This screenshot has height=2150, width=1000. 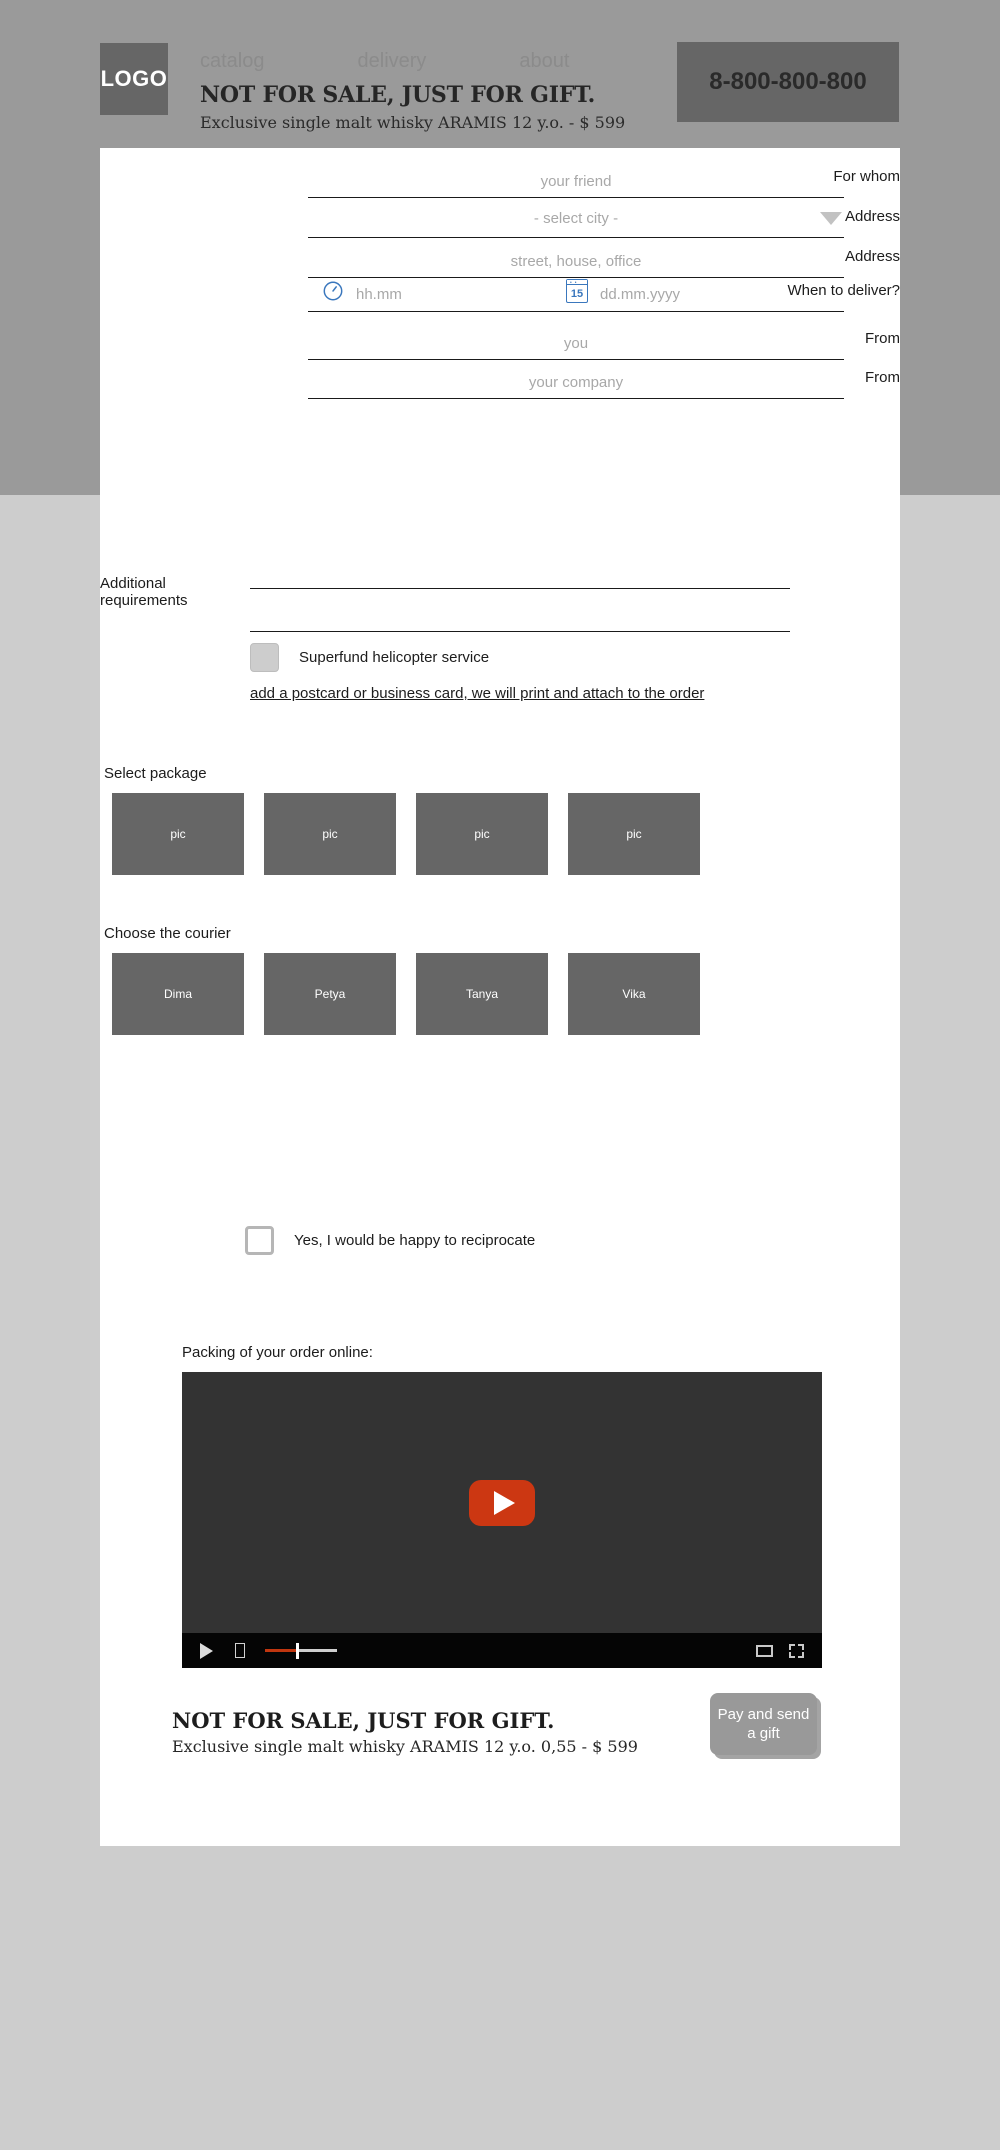 What do you see at coordinates (167, 933) in the screenshot?
I see `section-title-courier: Choose the courier` at bounding box center [167, 933].